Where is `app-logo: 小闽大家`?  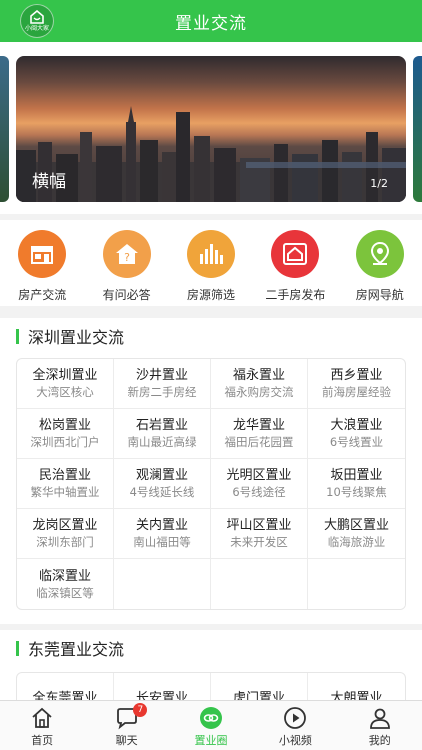 app-logo: 小闽大家 is located at coordinates (37, 21).